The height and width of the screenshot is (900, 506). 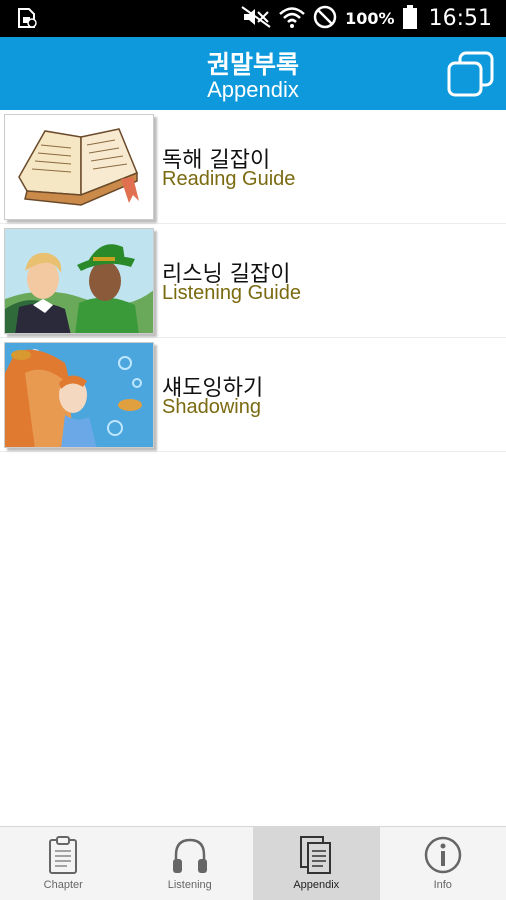 What do you see at coordinates (190, 857) in the screenshot?
I see `headphones-icon` at bounding box center [190, 857].